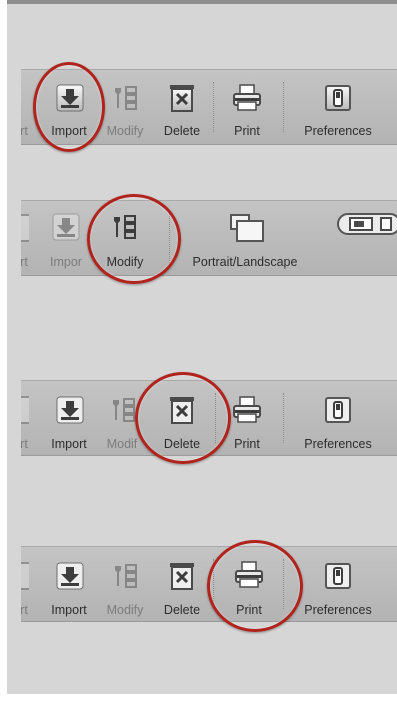 Image resolution: width=397 pixels, height=702 pixels. Describe the element at coordinates (122, 444) in the screenshot. I see `modify-label: Modif` at that location.